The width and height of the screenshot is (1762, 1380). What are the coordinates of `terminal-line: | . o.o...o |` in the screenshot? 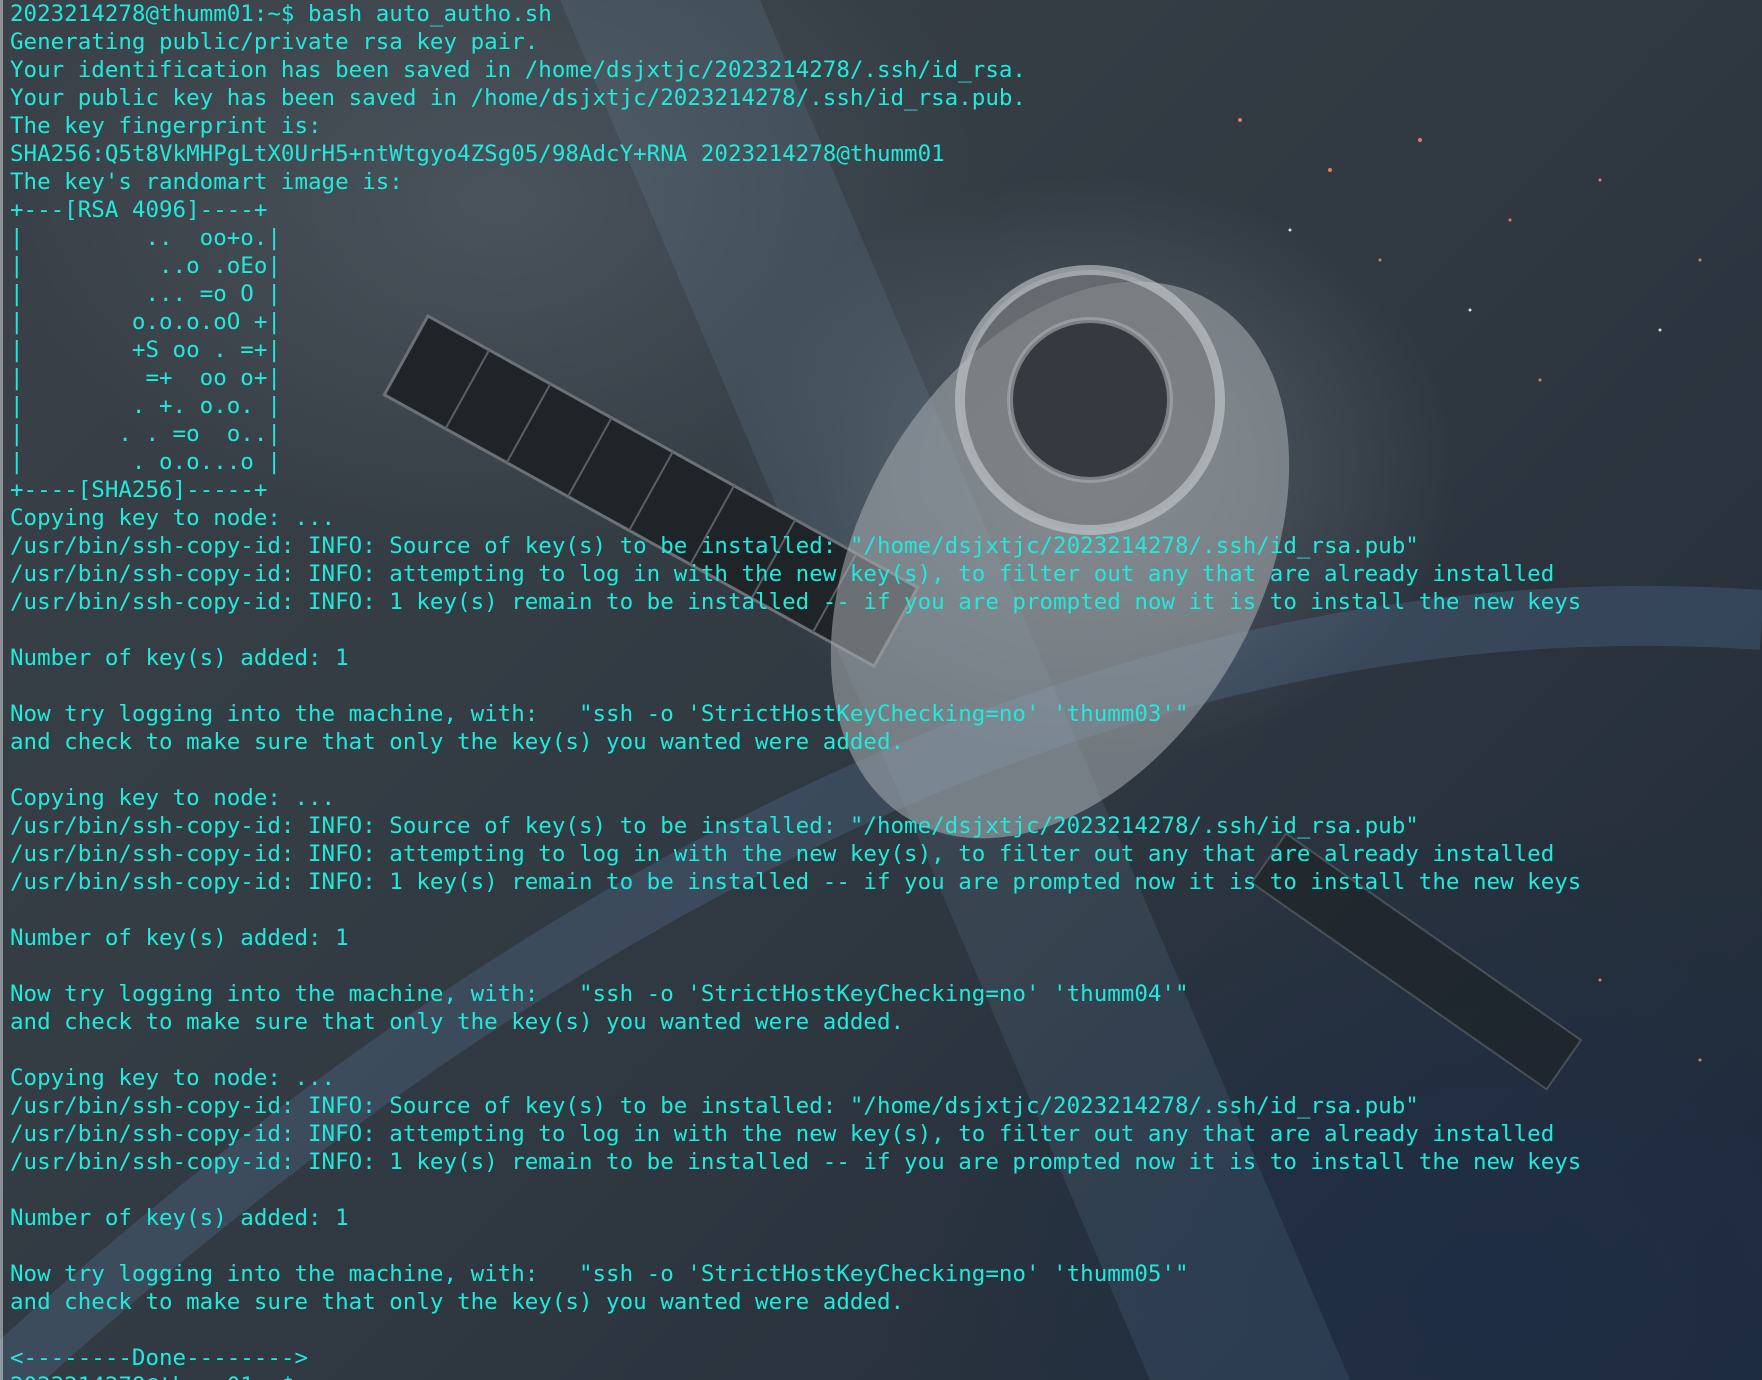 It's located at (145, 462).